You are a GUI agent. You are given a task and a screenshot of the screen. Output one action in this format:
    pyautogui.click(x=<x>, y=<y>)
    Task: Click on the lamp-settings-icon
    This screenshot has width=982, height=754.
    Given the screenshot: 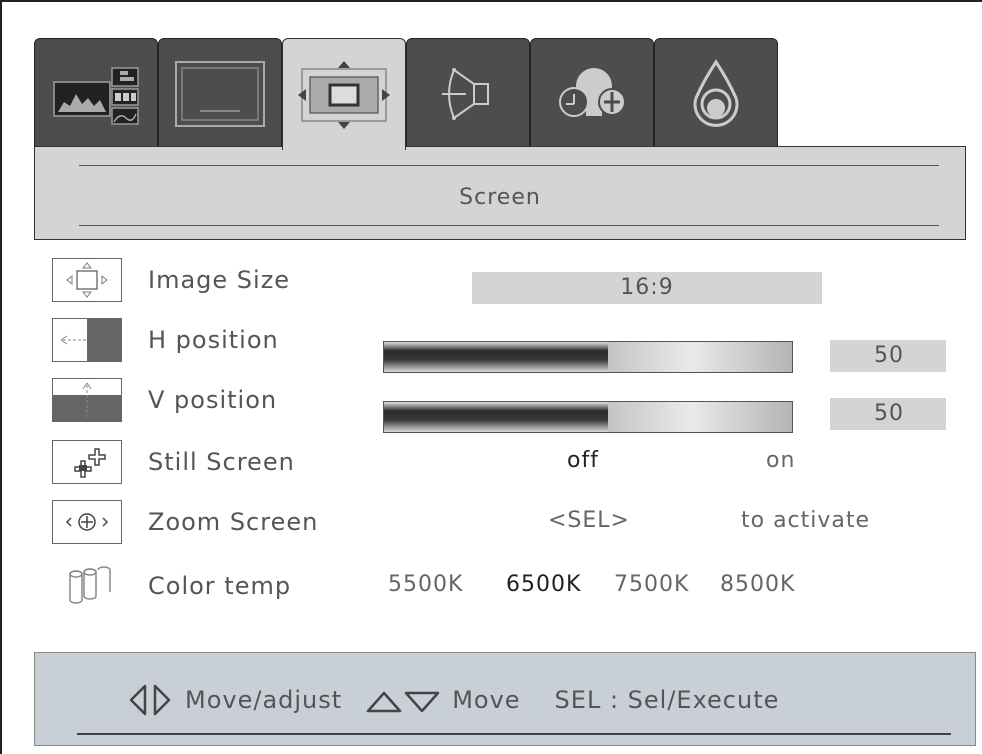 What is the action you would take?
    pyautogui.click(x=592, y=92)
    